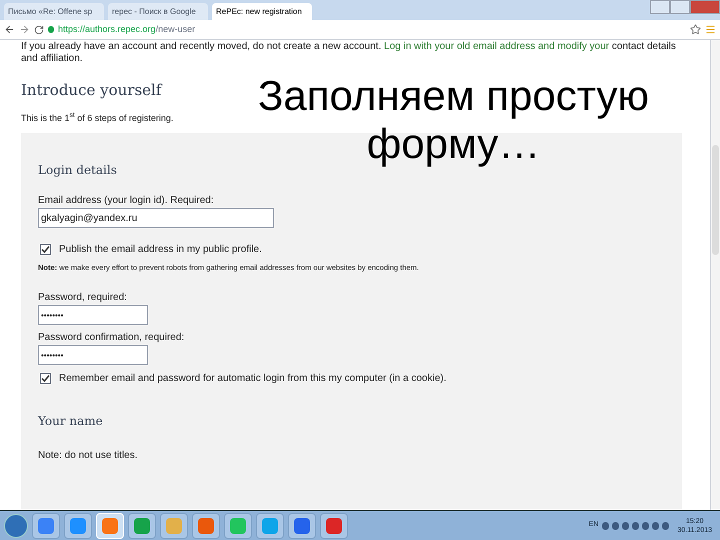  I want to click on checkbox-label: Remember email and password for automatic login from this my computer (in a cookie)., so click(252, 379).